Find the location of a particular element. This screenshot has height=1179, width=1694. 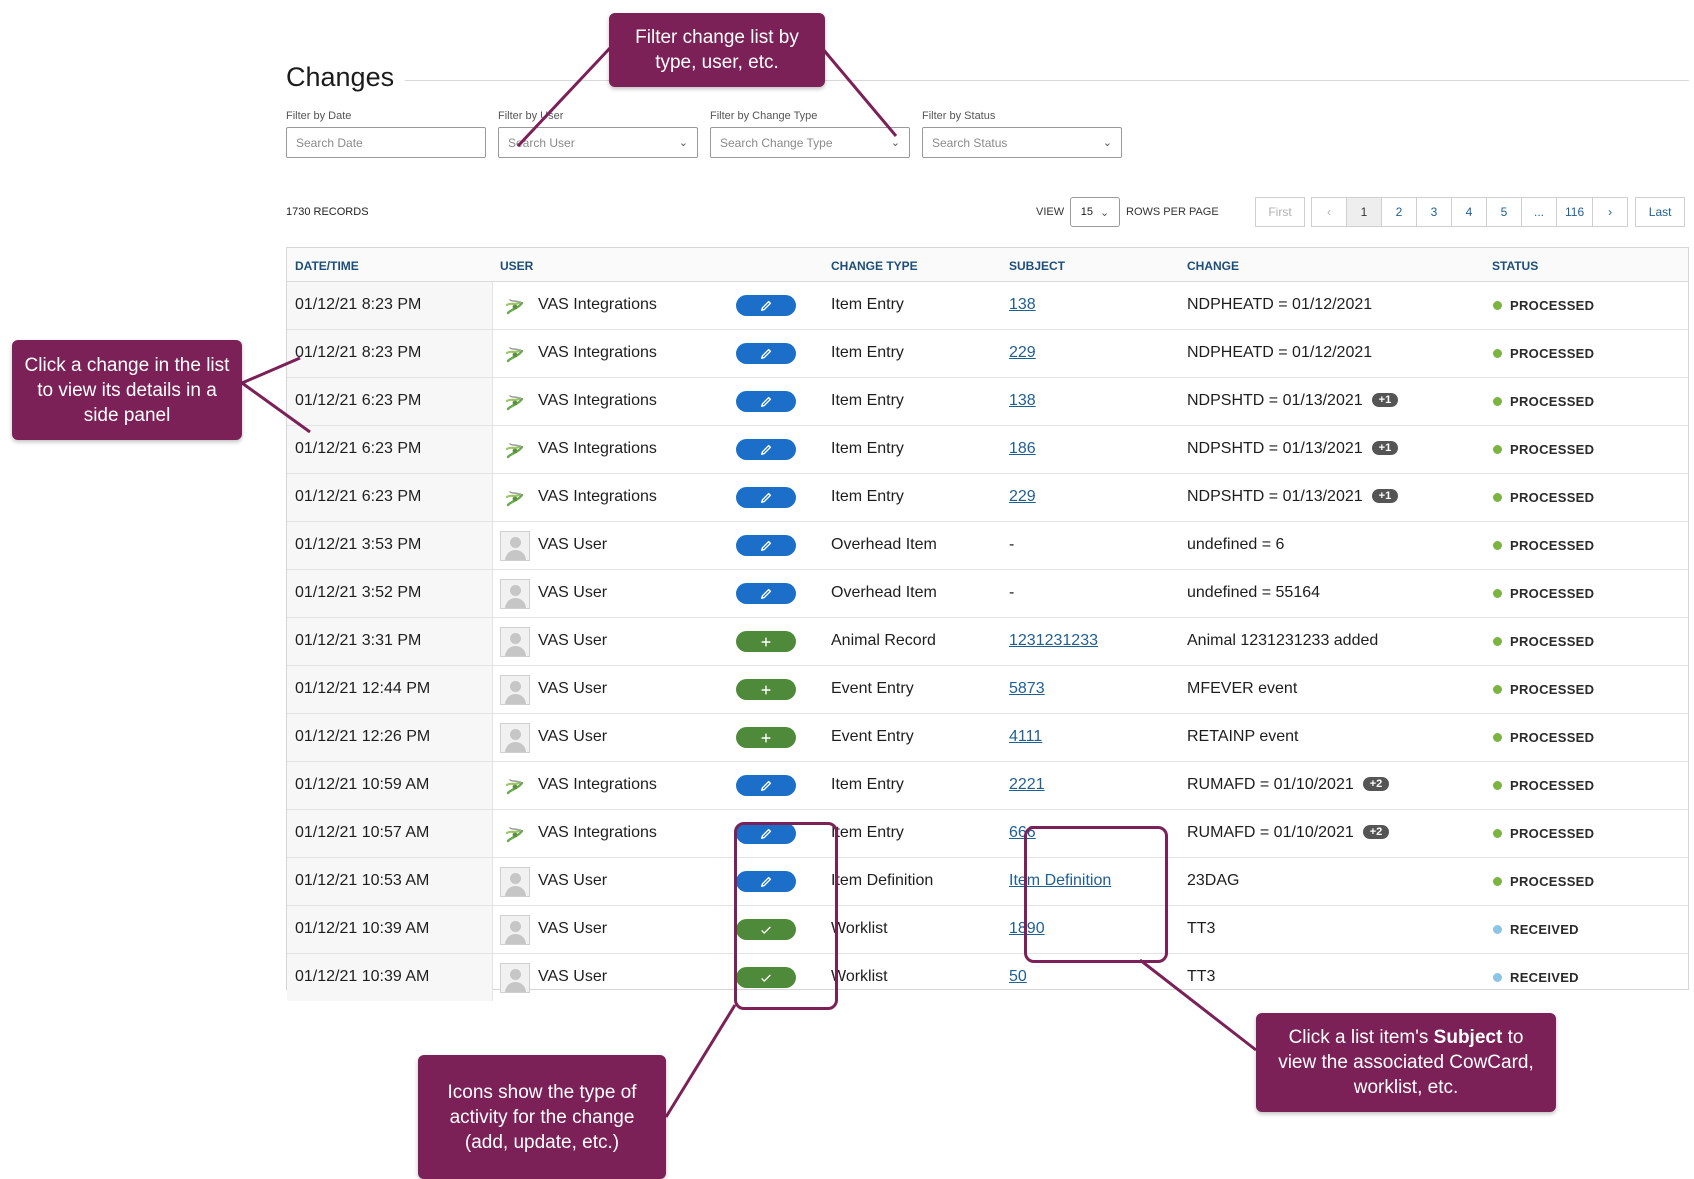

header-subject: SUBJECT is located at coordinates (1037, 266).